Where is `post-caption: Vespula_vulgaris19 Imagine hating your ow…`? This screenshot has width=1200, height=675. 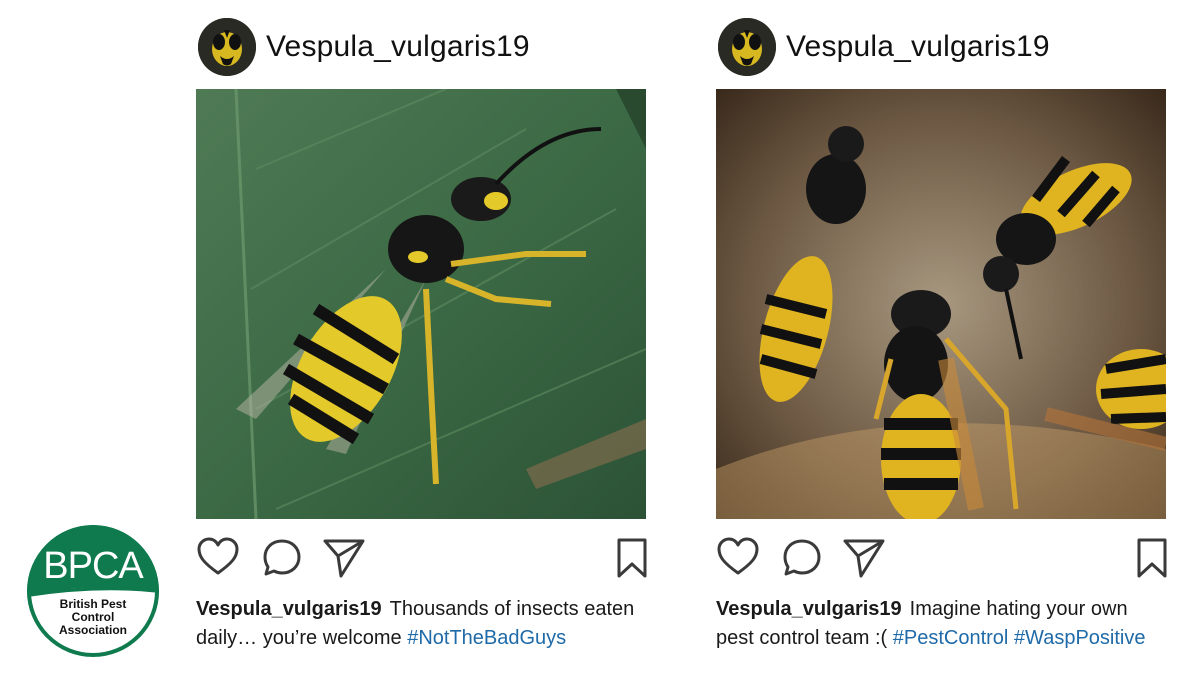
post-caption: Vespula_vulgaris19 Imagine hating your ow… is located at coordinates (941, 624).